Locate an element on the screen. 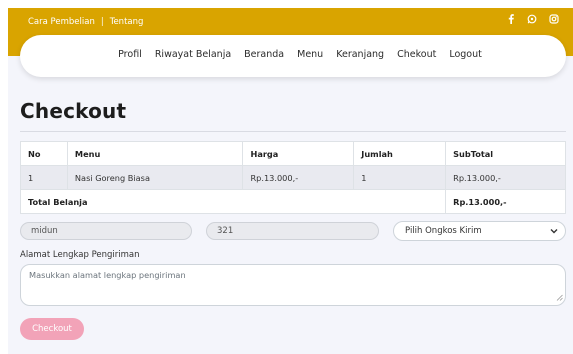 Image resolution: width=573 pixels, height=354 pixels. resize-grip-icon is located at coordinates (559, 298).